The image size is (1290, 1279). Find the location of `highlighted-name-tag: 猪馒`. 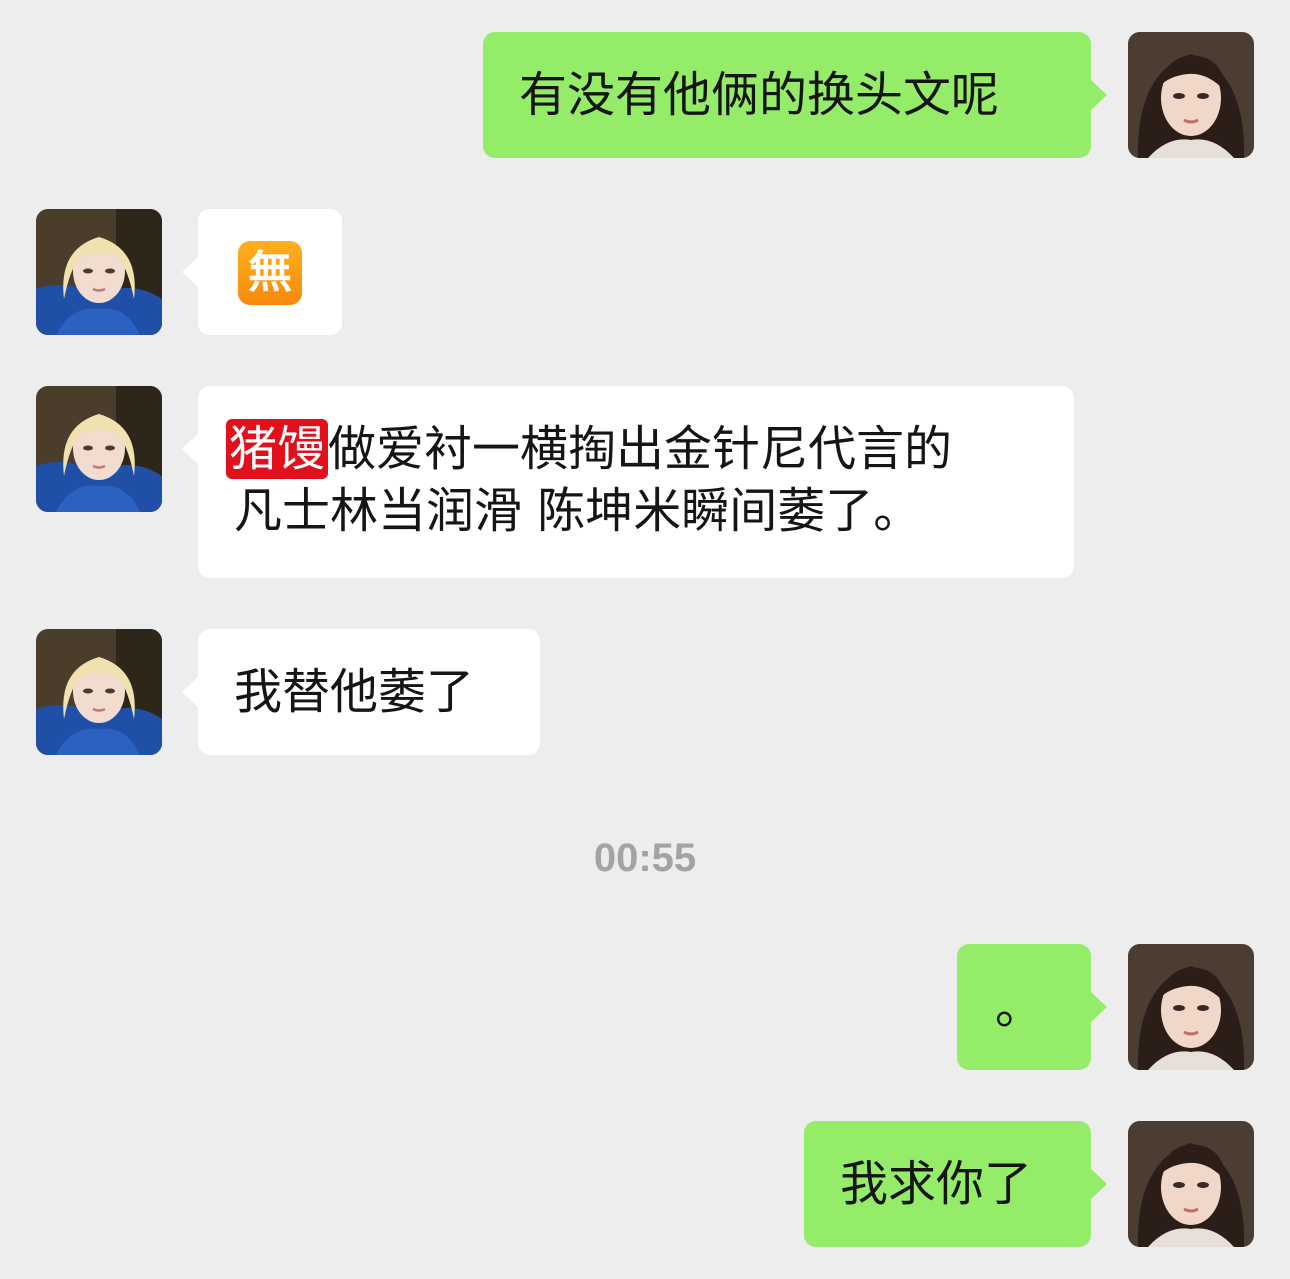

highlighted-name-tag: 猪馒 is located at coordinates (277, 449).